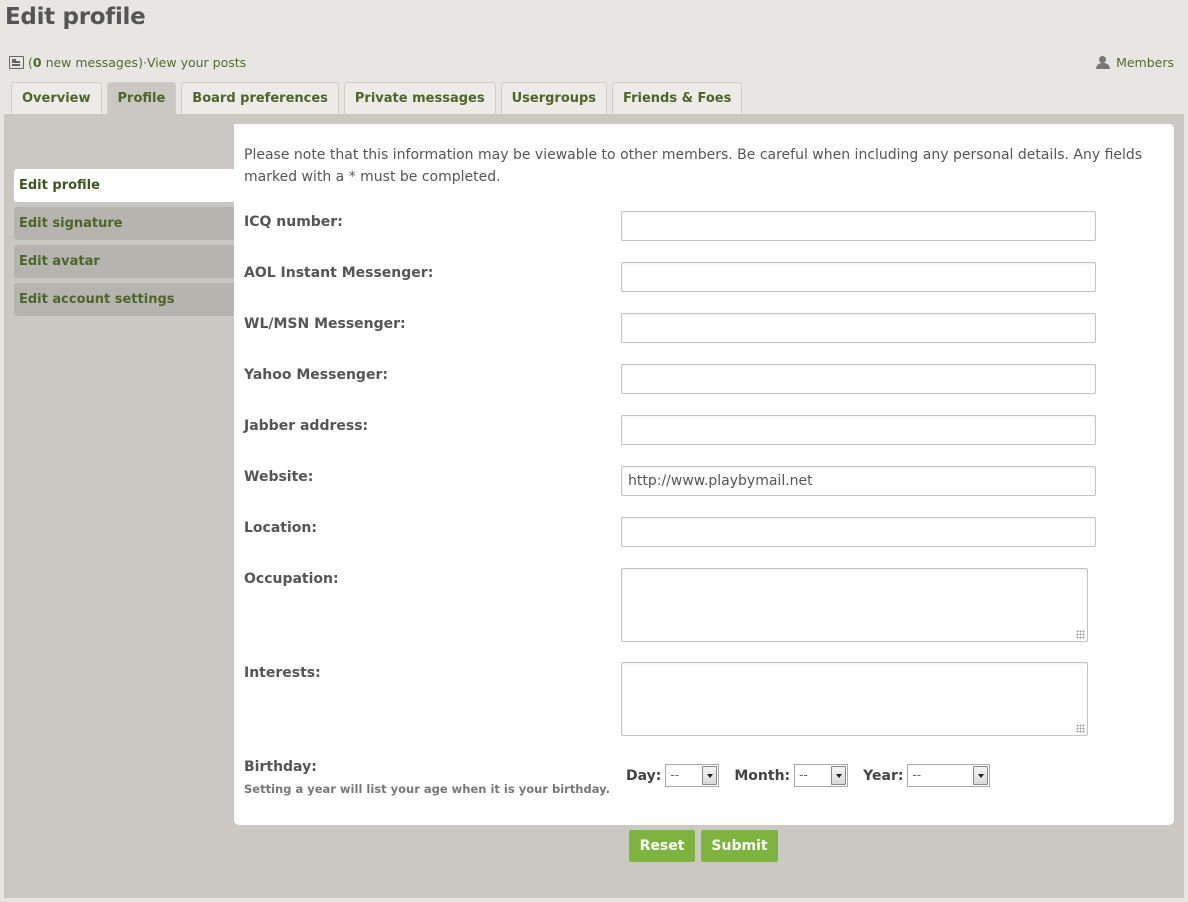  I want to click on msn-input, so click(858, 328).